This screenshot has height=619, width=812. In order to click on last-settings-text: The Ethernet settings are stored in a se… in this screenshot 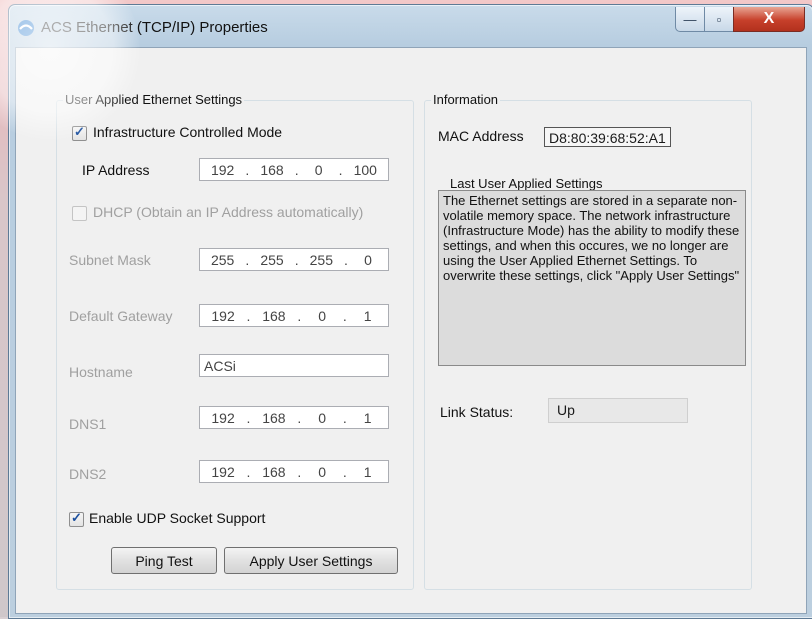, I will do `click(592, 278)`.